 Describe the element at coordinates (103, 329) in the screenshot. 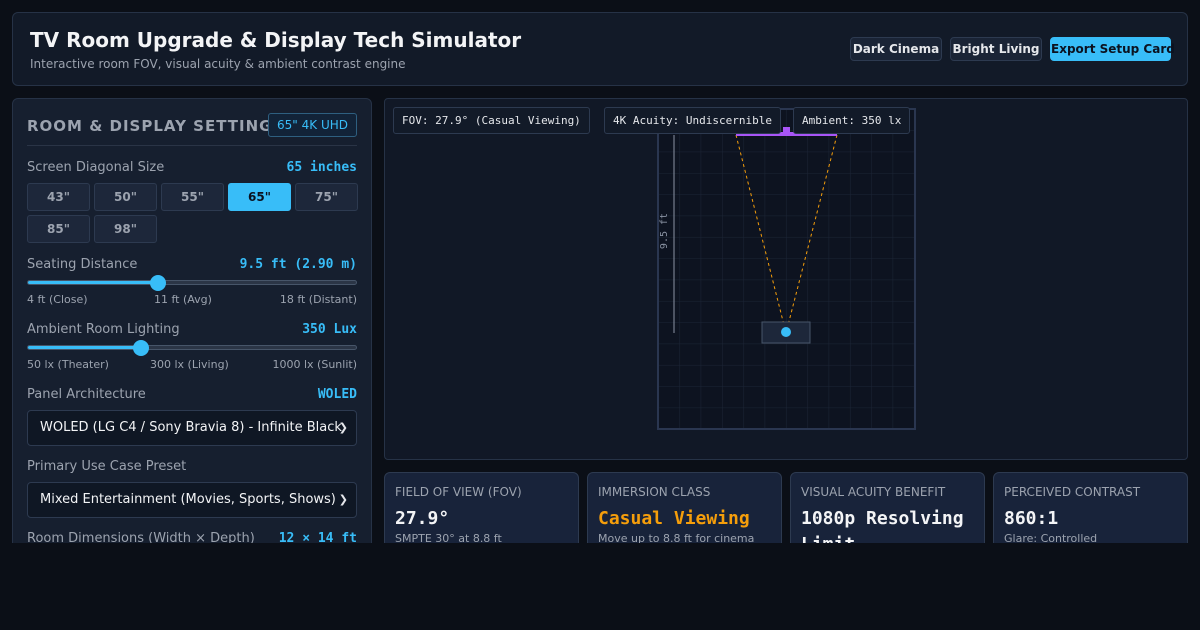

I see `ambient-lighting-label: Ambient Room Lighting` at that location.